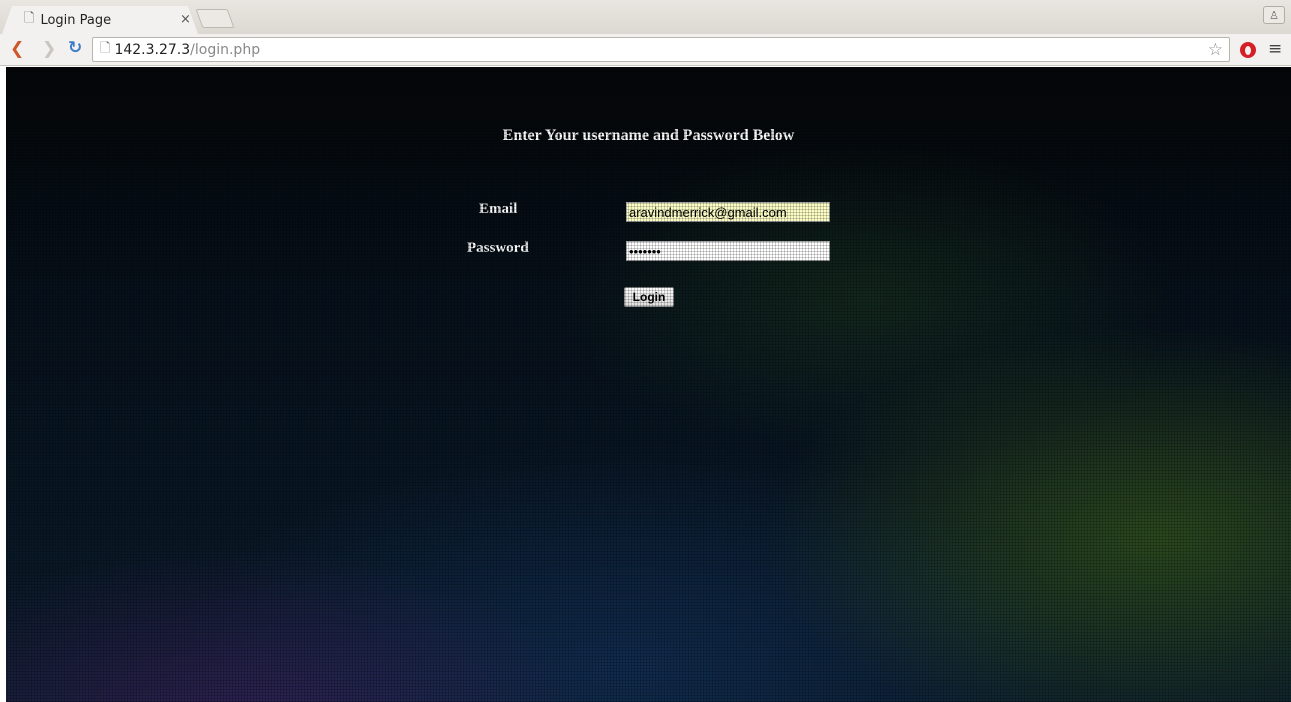 The height and width of the screenshot is (702, 1291). I want to click on login-button: Login, so click(649, 297).